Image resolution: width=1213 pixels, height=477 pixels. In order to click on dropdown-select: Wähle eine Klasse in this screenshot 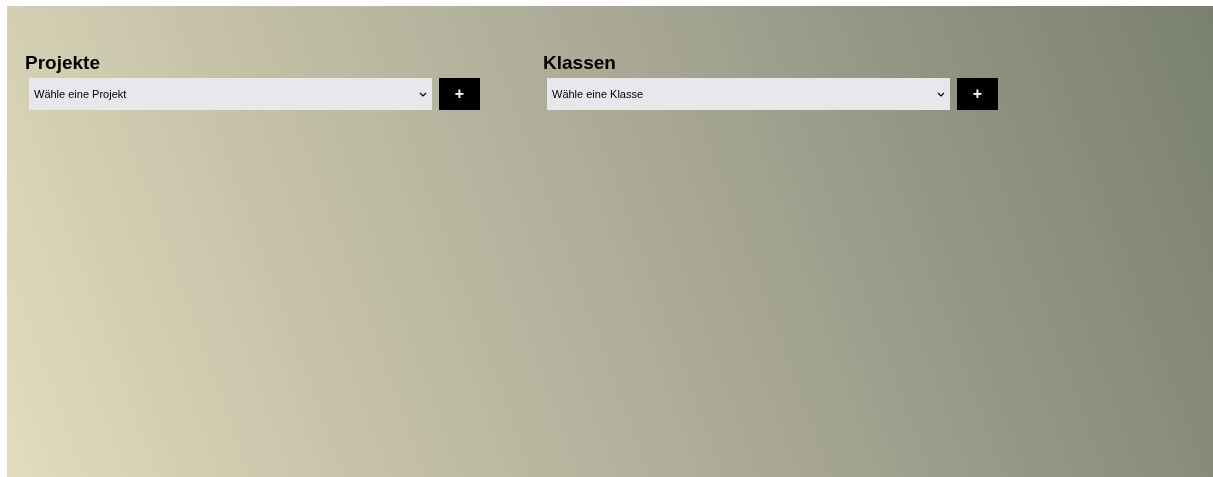, I will do `click(748, 94)`.